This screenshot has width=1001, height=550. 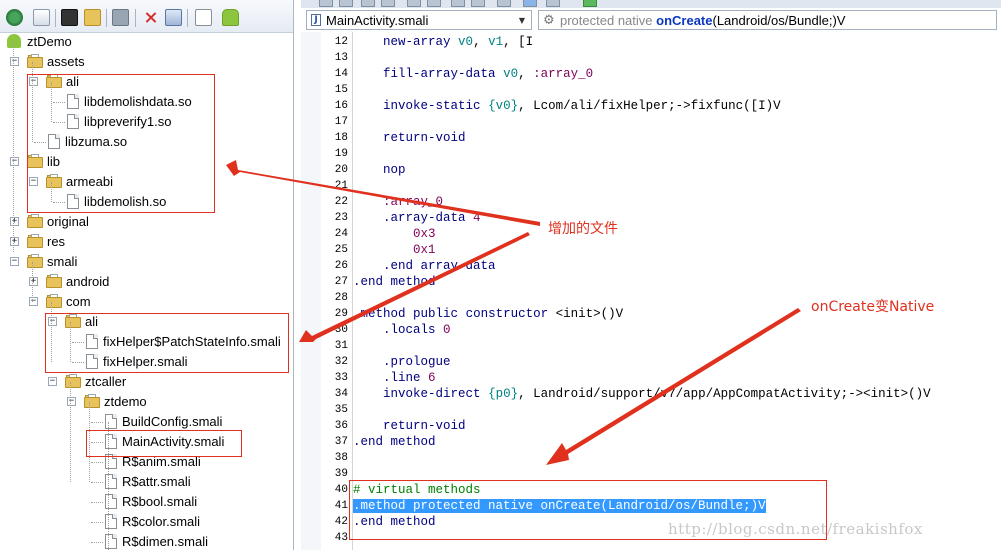 What do you see at coordinates (13, 147) in the screenshot?
I see `tree-guide-line` at bounding box center [13, 147].